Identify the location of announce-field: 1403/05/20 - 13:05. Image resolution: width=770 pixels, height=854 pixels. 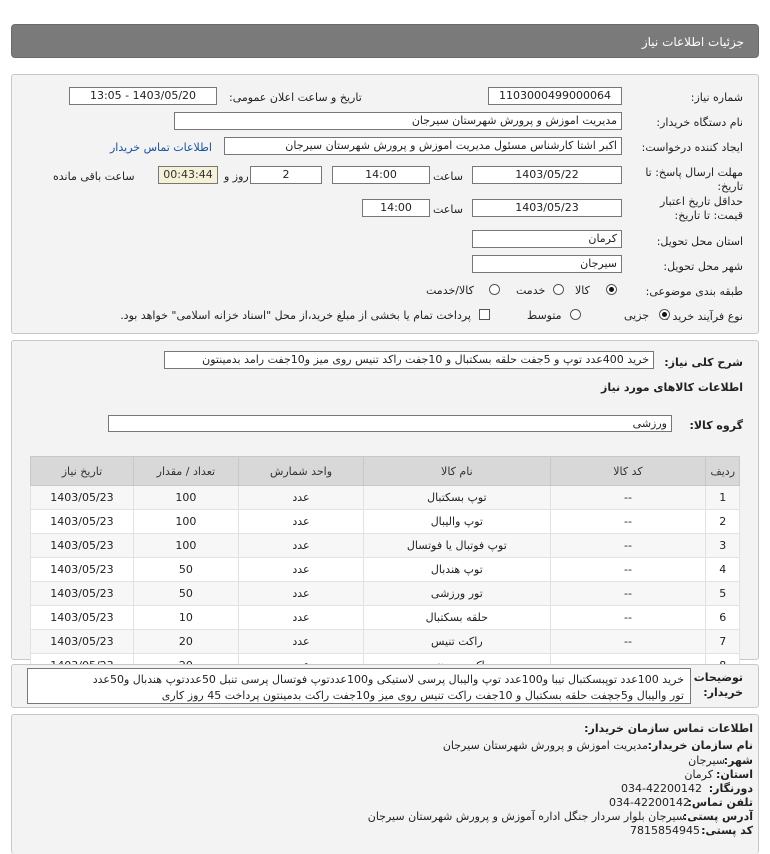
(143, 96).